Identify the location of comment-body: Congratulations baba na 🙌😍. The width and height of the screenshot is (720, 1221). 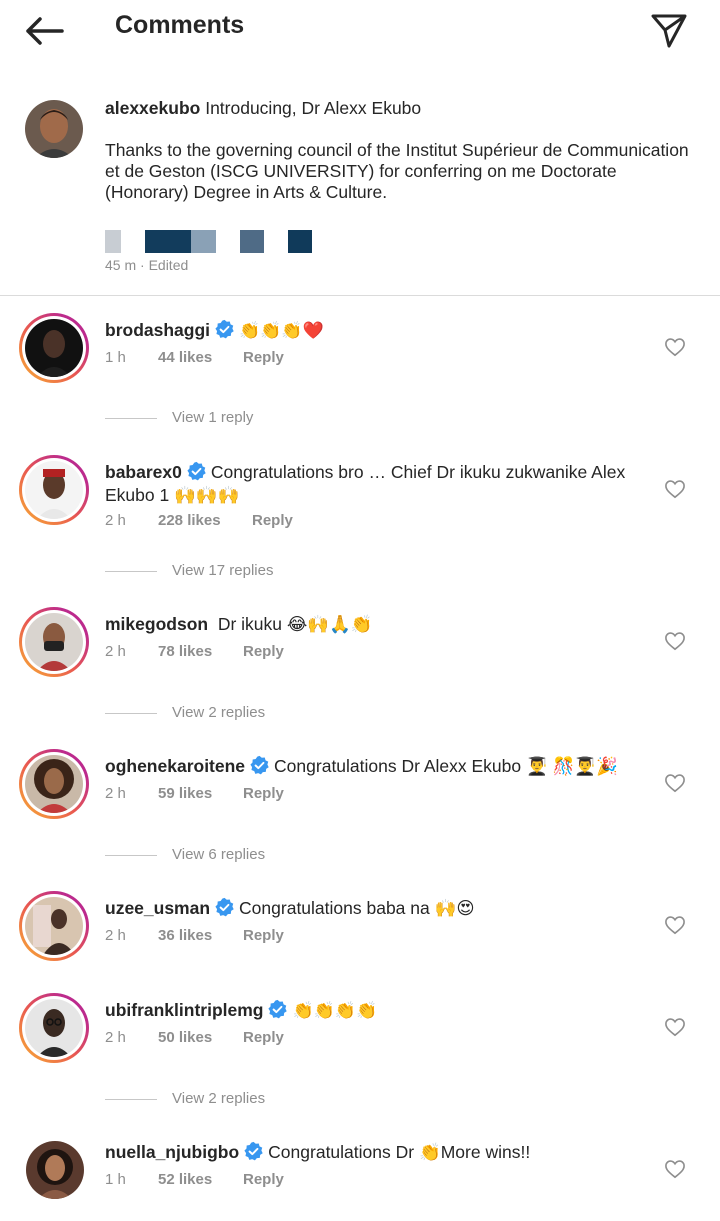
(357, 908).